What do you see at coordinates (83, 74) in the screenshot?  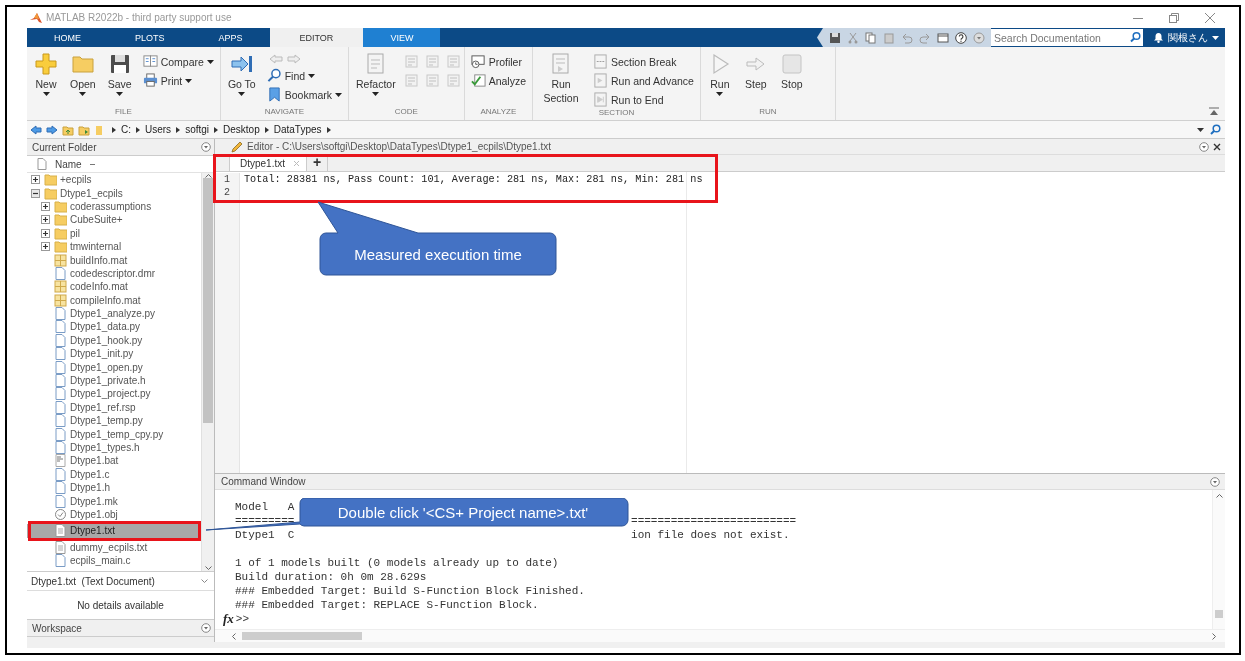 I see `toolbar-button: Open` at bounding box center [83, 74].